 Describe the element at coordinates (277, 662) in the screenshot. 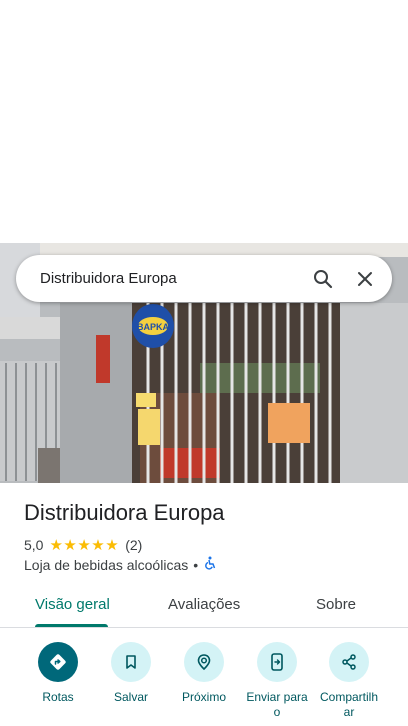

I see `send-to-phone-icon` at that location.